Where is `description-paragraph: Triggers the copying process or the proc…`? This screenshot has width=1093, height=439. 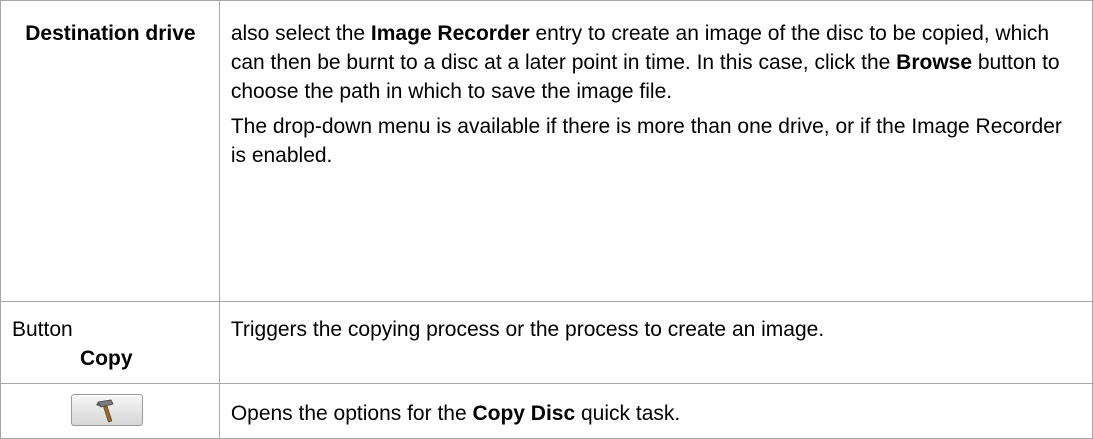 description-paragraph: Triggers the copying process or the proc… is located at coordinates (527, 329).